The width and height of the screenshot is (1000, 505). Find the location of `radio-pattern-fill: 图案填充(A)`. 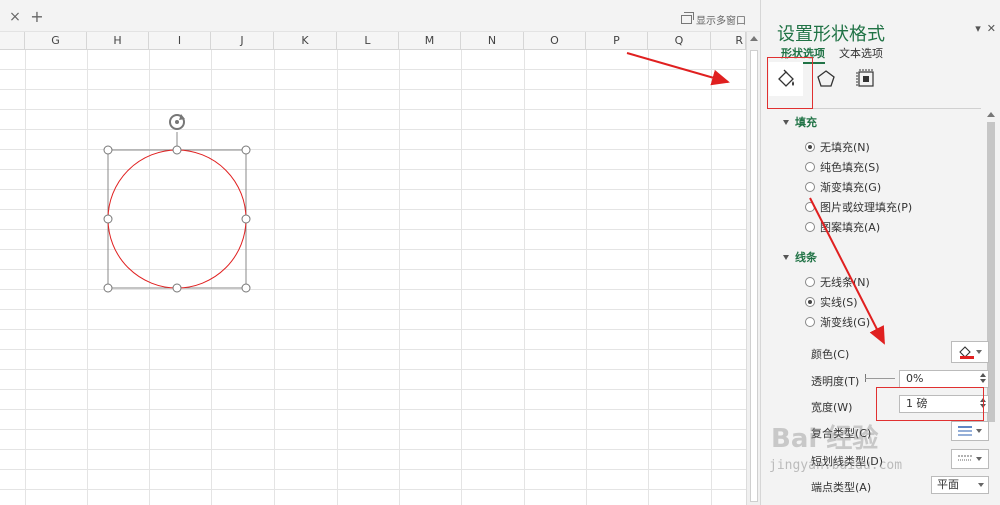

radio-pattern-fill: 图案填充(A) is located at coordinates (842, 227).